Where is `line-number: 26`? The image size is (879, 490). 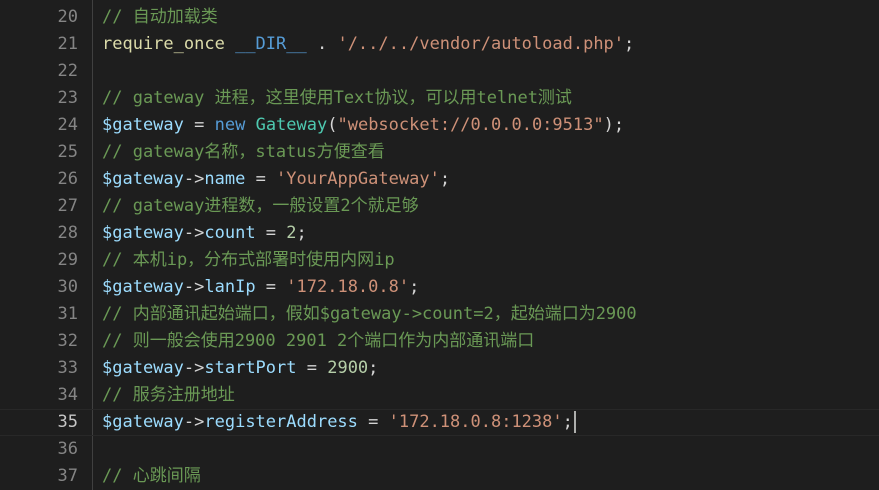 line-number: 26 is located at coordinates (67, 179).